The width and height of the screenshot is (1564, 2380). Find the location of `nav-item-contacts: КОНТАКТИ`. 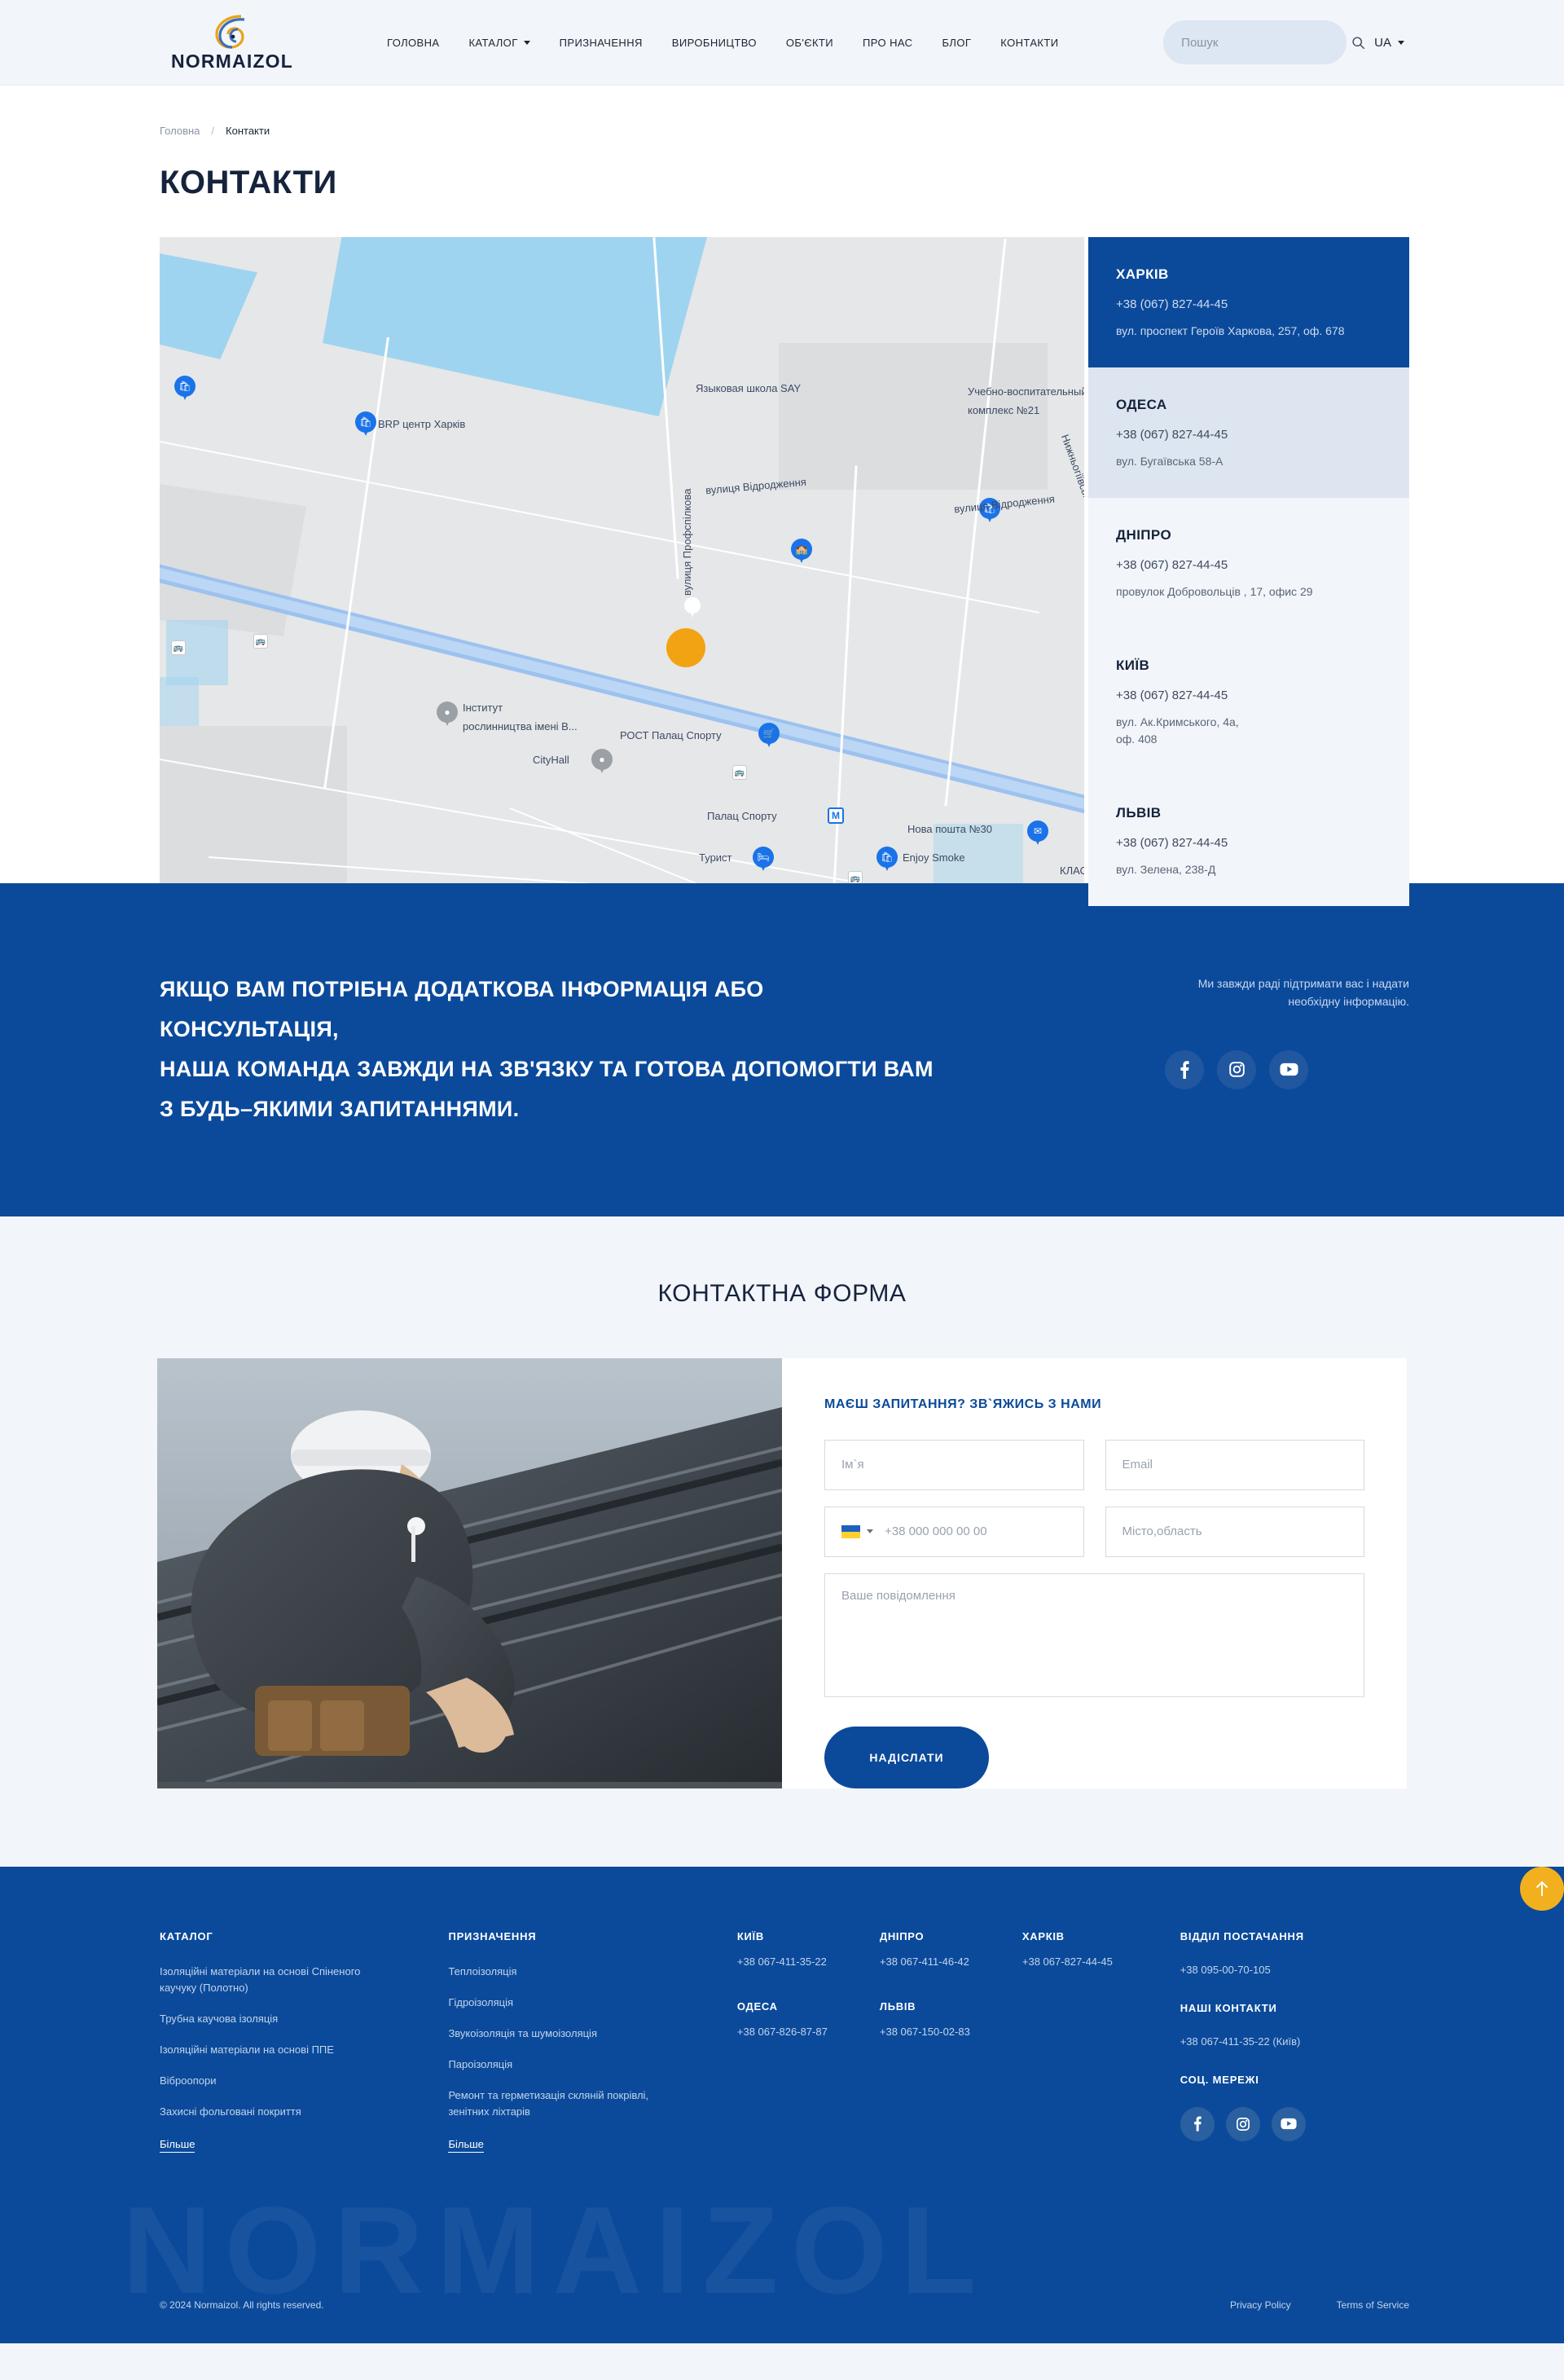

nav-item-contacts: КОНТАКТИ is located at coordinates (1029, 43).